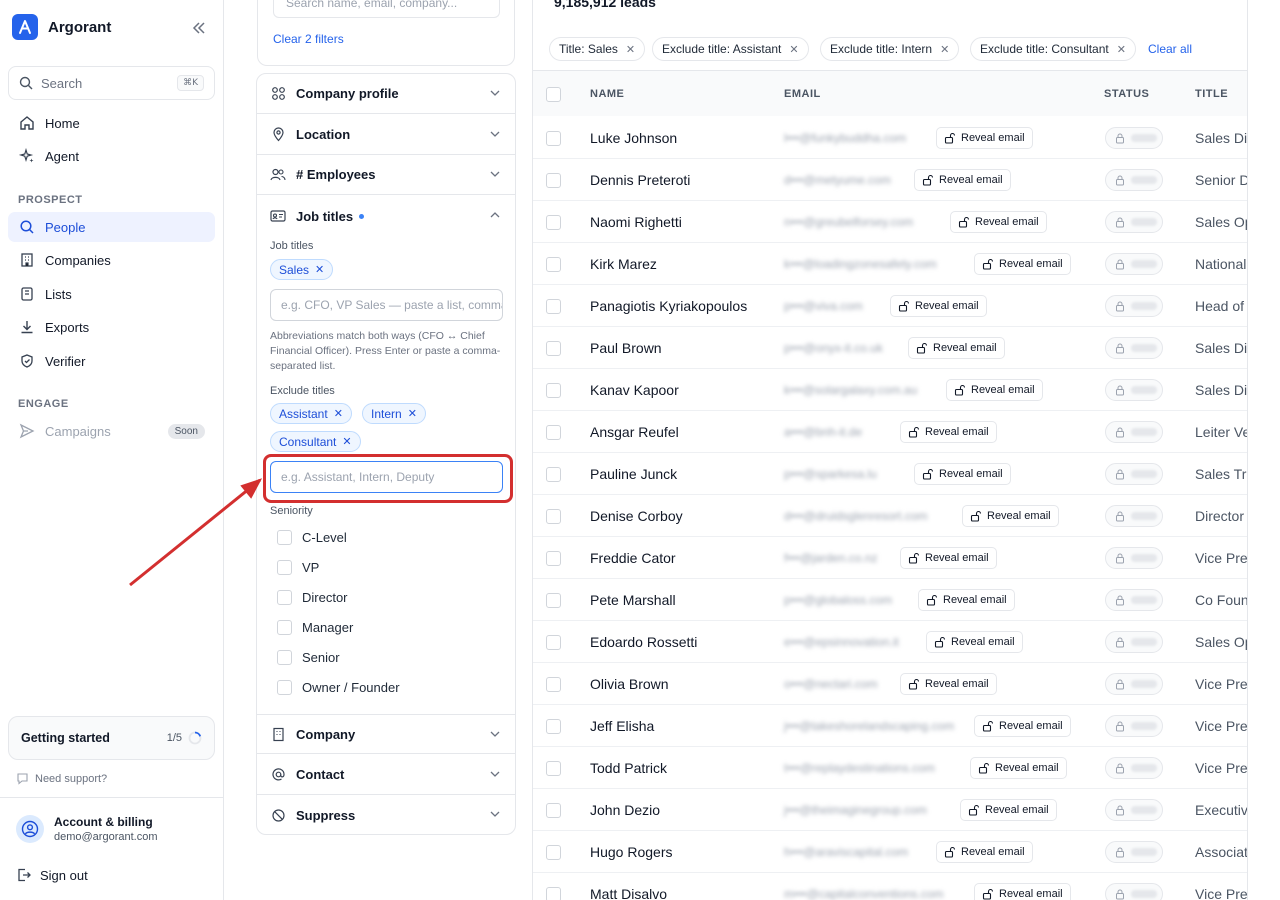 The height and width of the screenshot is (900, 1280). Describe the element at coordinates (730, 49) in the screenshot. I see `active-filter-pill: Exclude title: Assistant ✕` at that location.